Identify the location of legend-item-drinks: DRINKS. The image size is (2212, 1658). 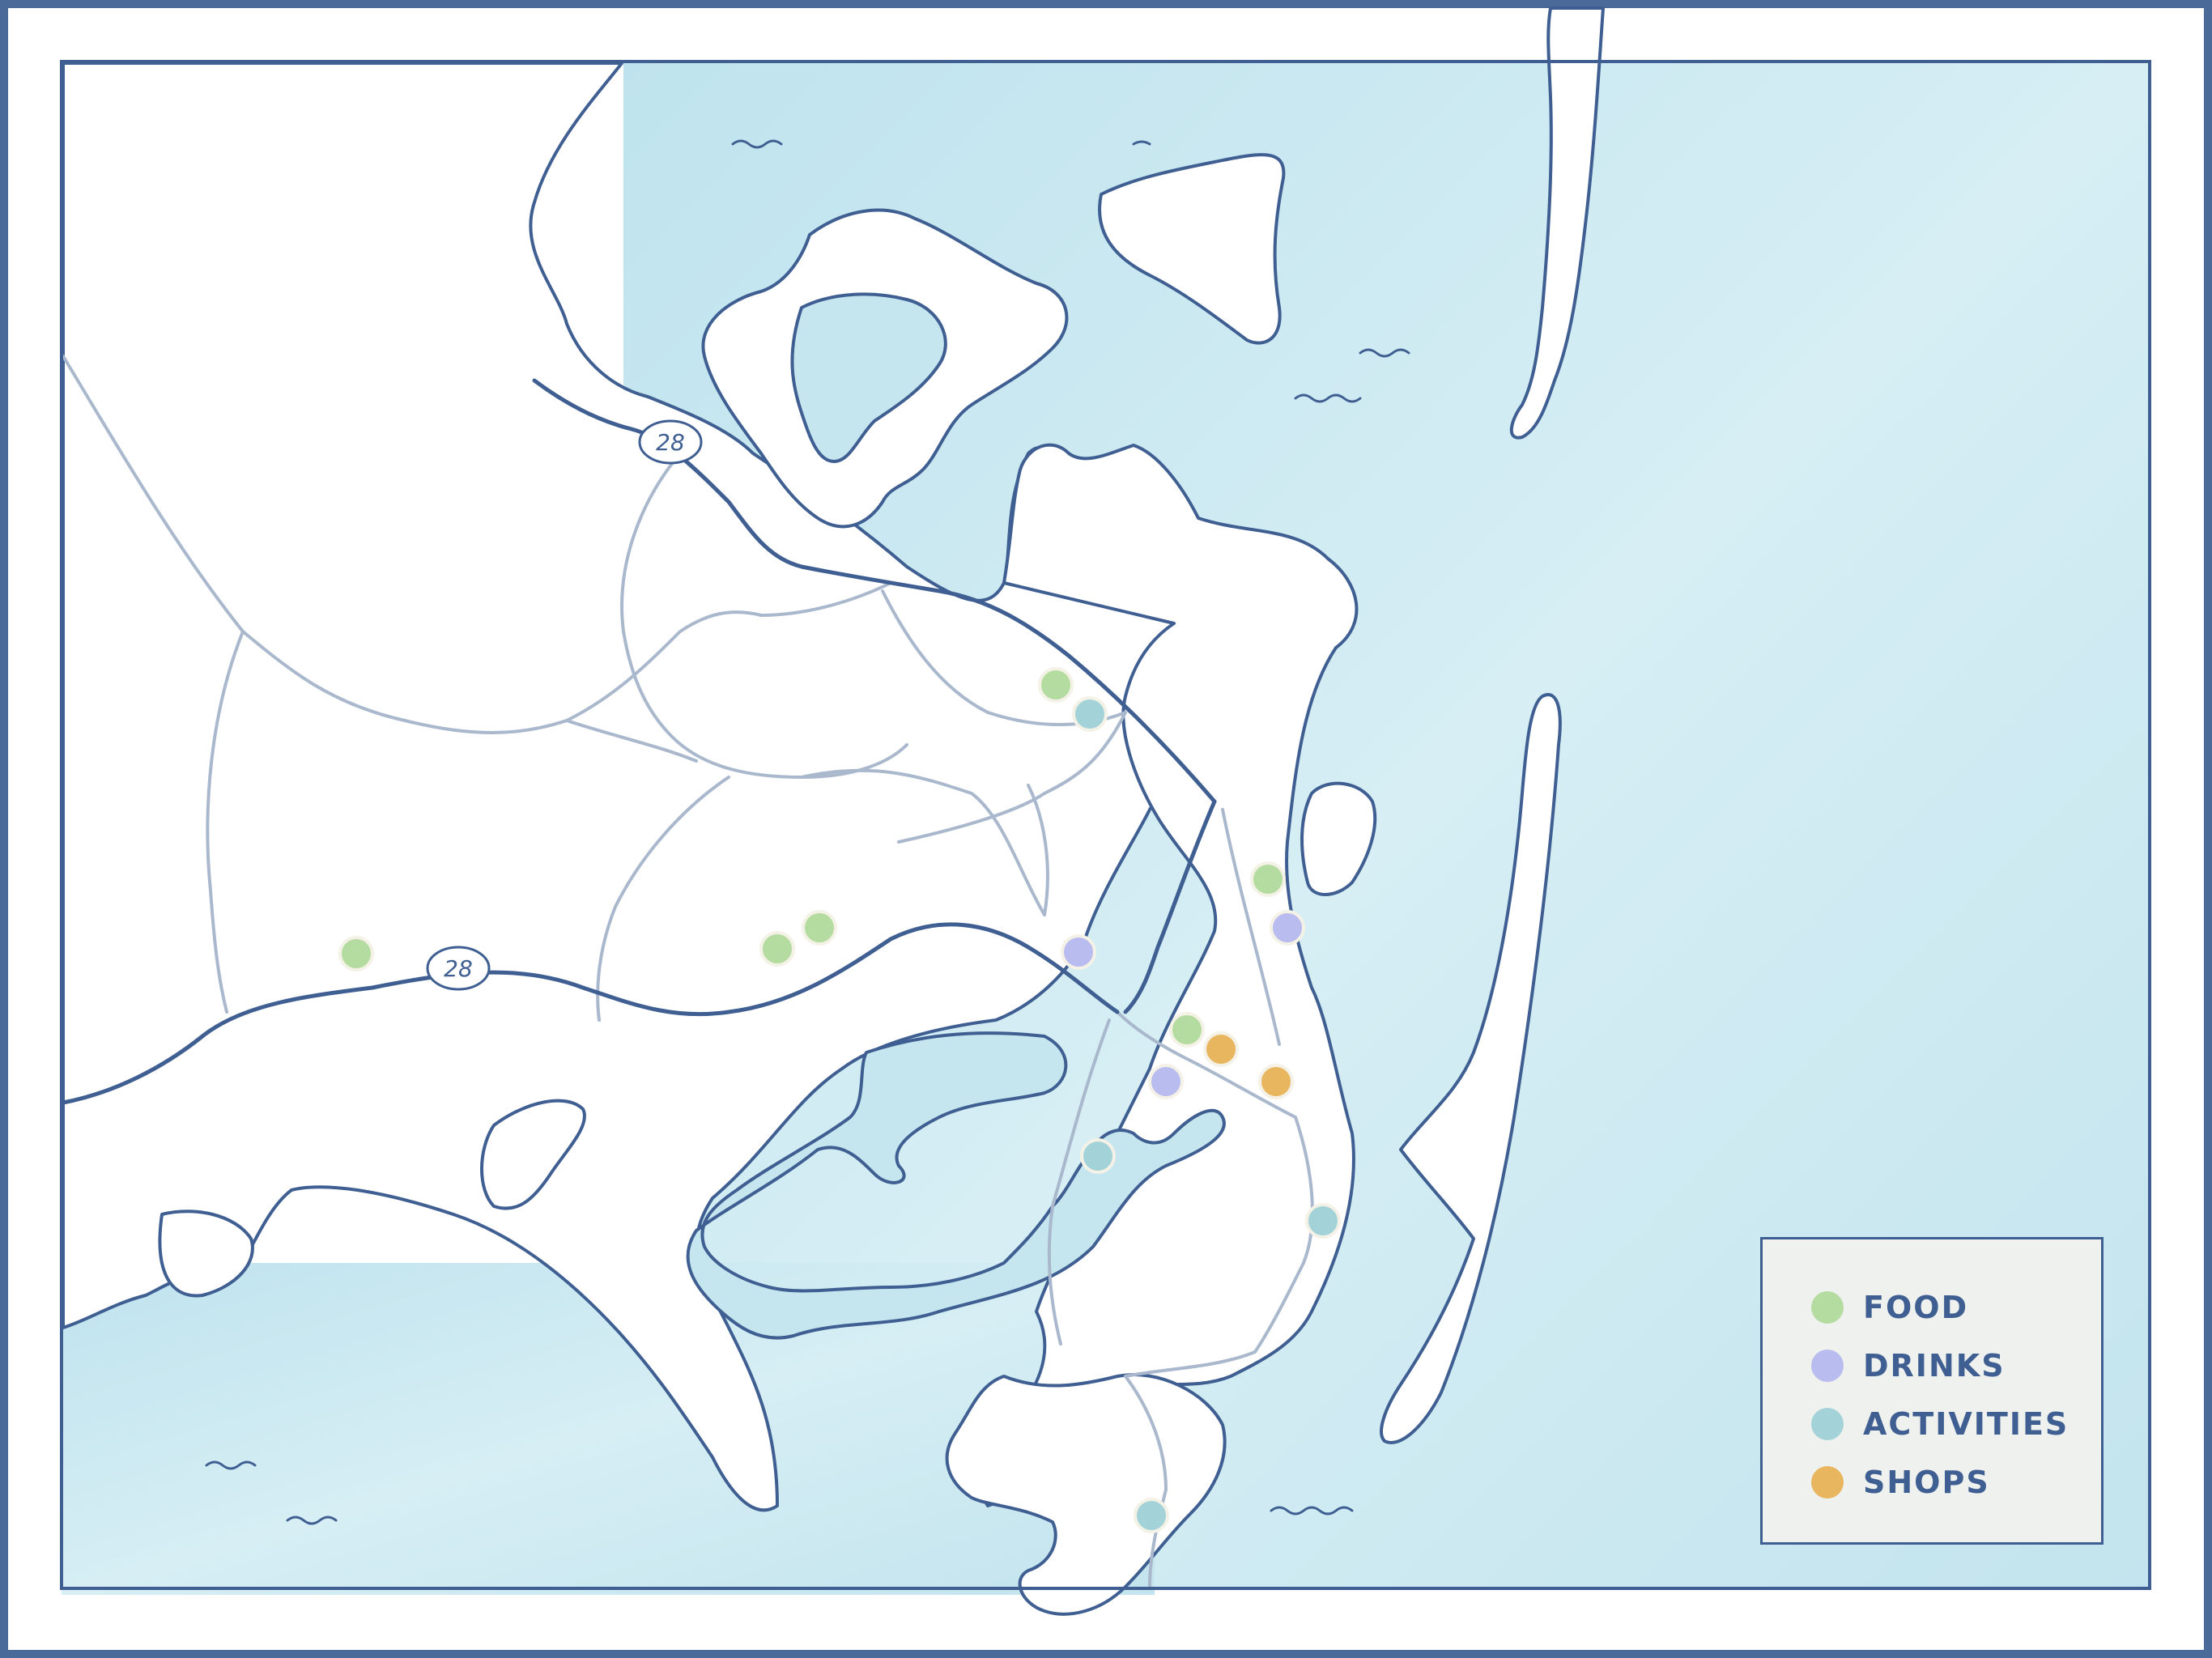
(1956, 1366).